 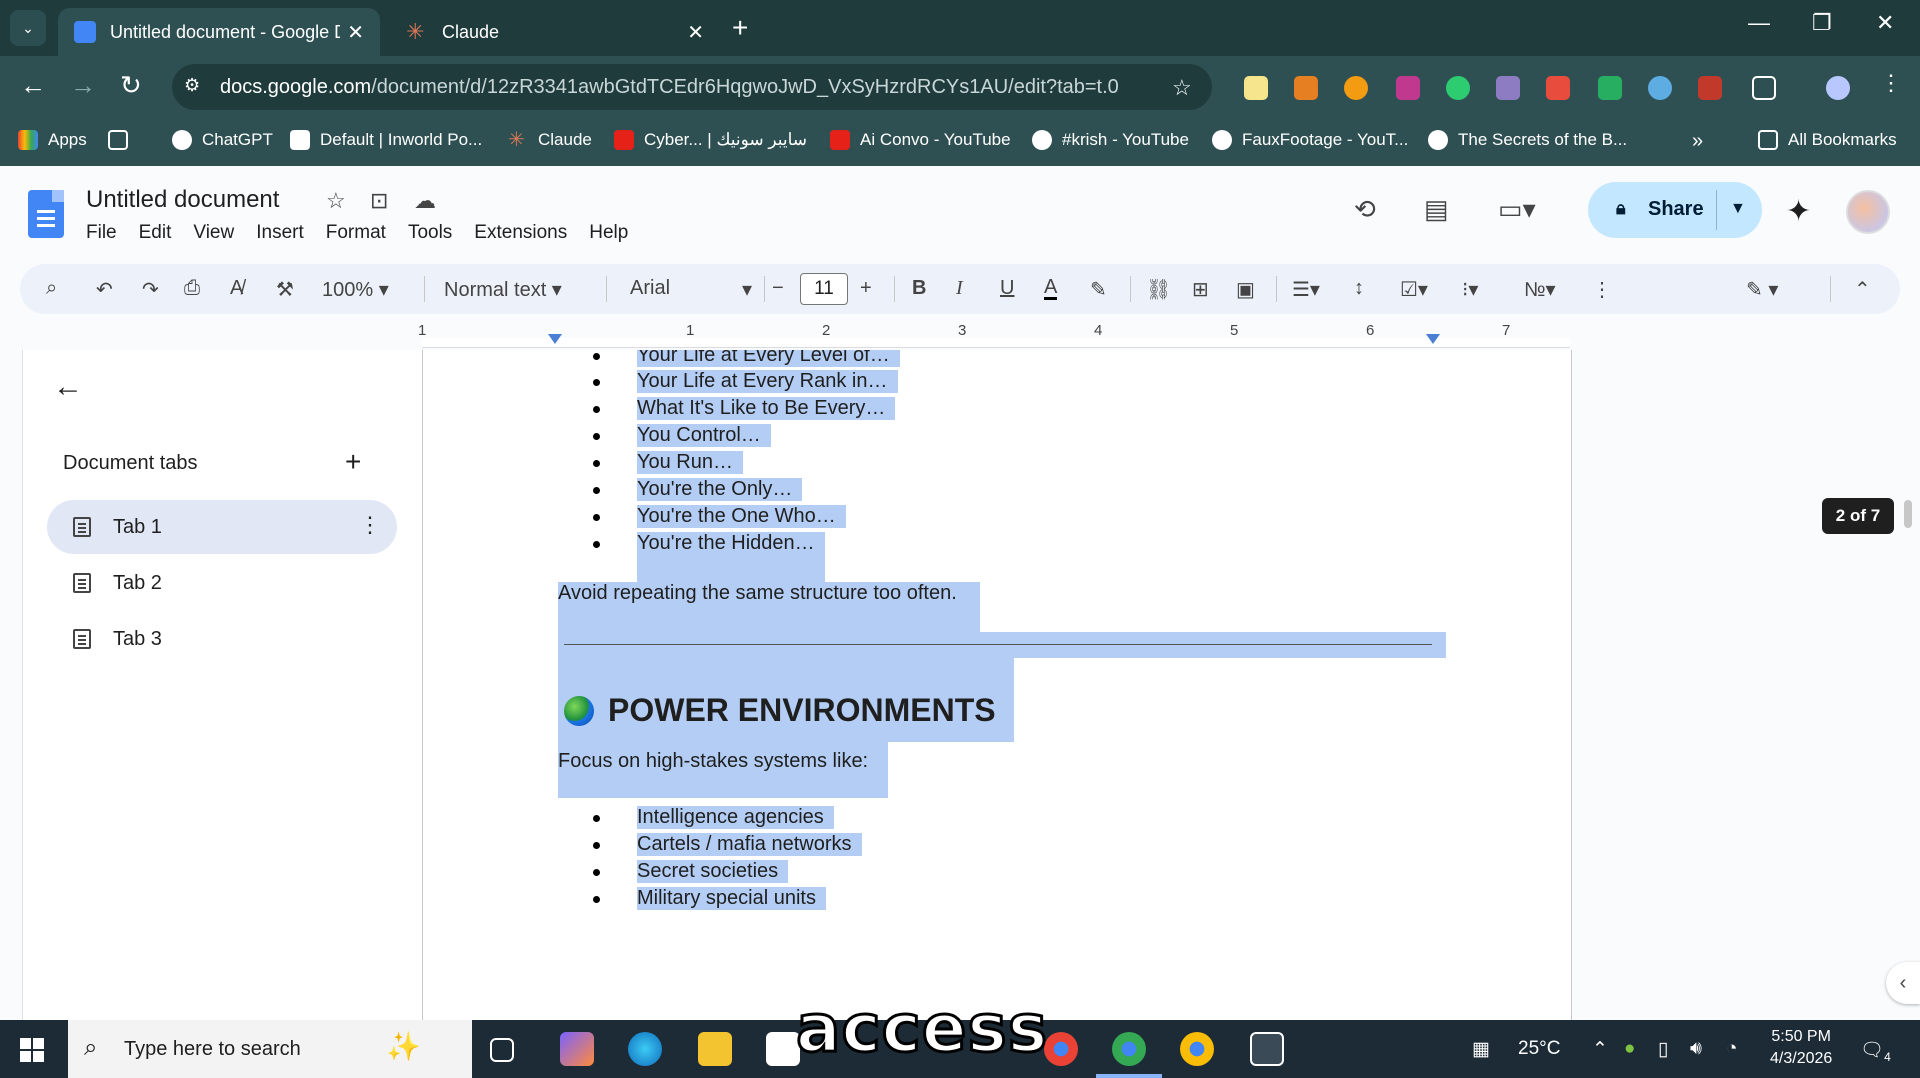 What do you see at coordinates (1827, 140) in the screenshot?
I see `all-bookmarks: All Bookmarks` at bounding box center [1827, 140].